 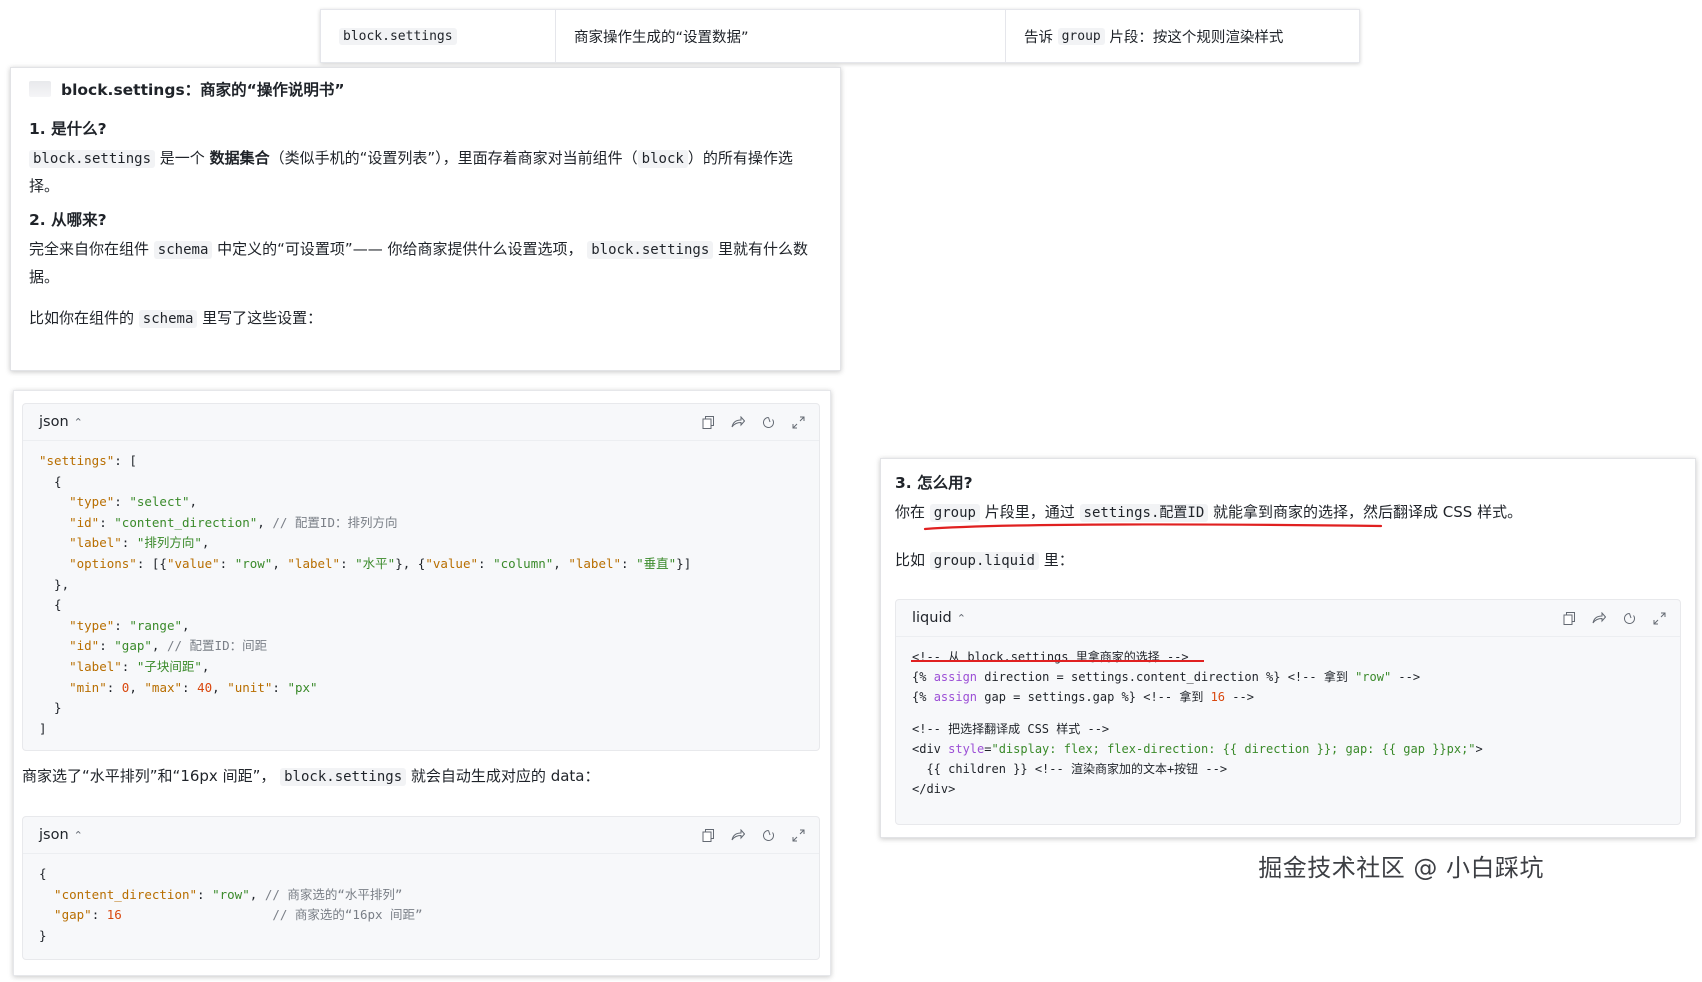 What do you see at coordinates (1070, 769) in the screenshot?
I see `code-token: {{ children }} <!-- 渲染商家加的文本+按钮 -->` at bounding box center [1070, 769].